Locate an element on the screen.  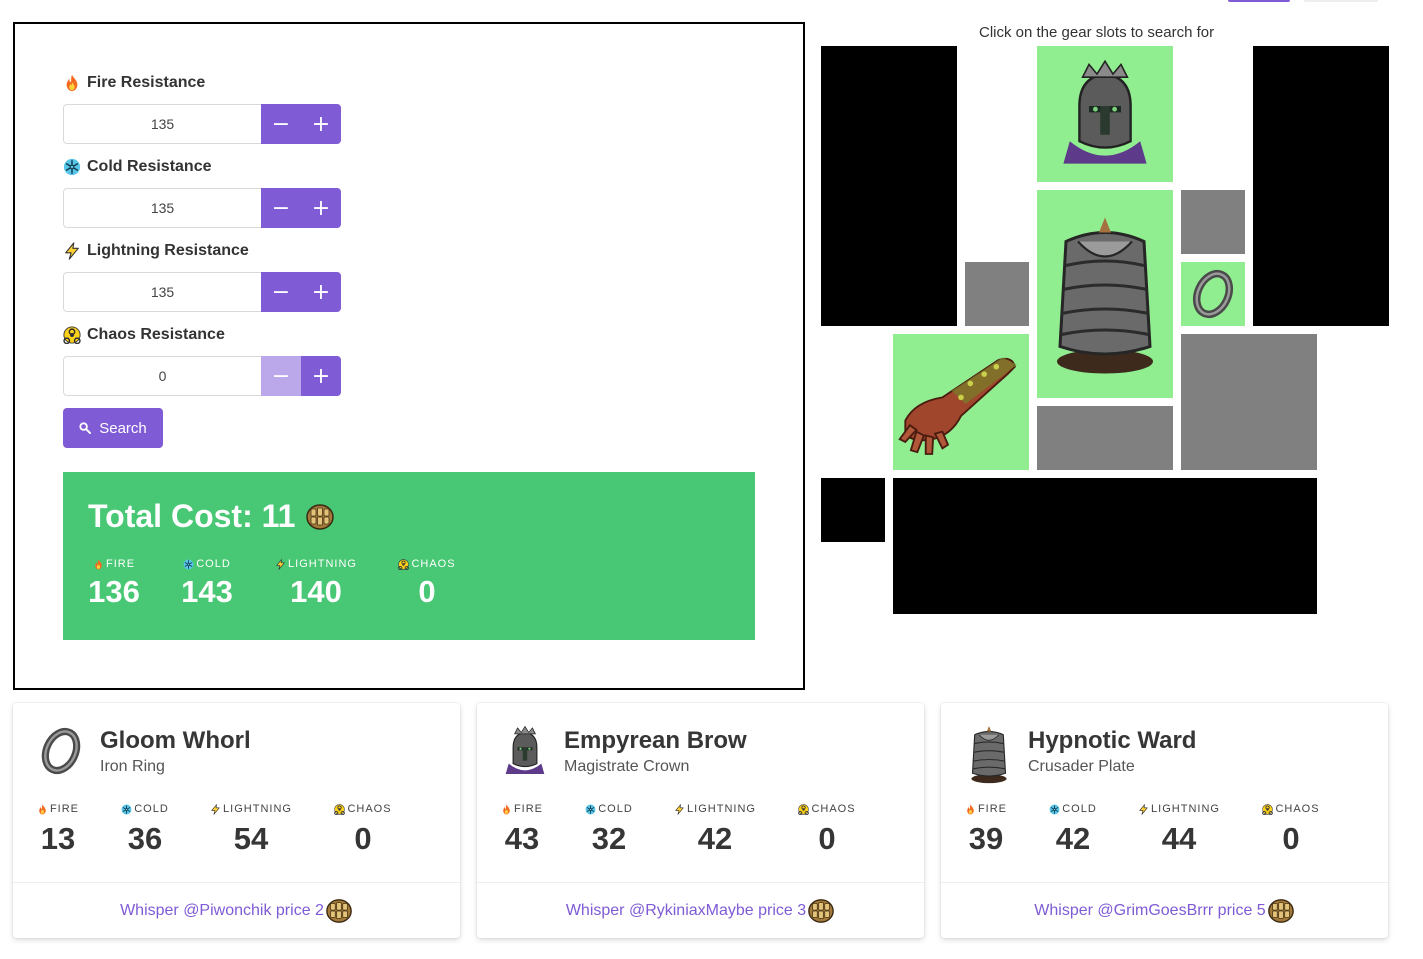
item-name: Gloom Whorl is located at coordinates (175, 740).